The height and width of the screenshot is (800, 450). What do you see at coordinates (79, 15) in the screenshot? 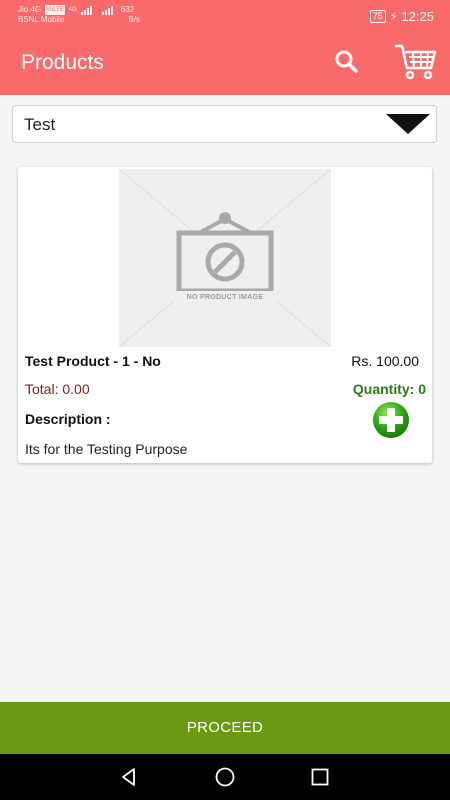
I see `carrier-info: Jio 4G VoLTE 4G 632 BSNL Mobile B/s` at bounding box center [79, 15].